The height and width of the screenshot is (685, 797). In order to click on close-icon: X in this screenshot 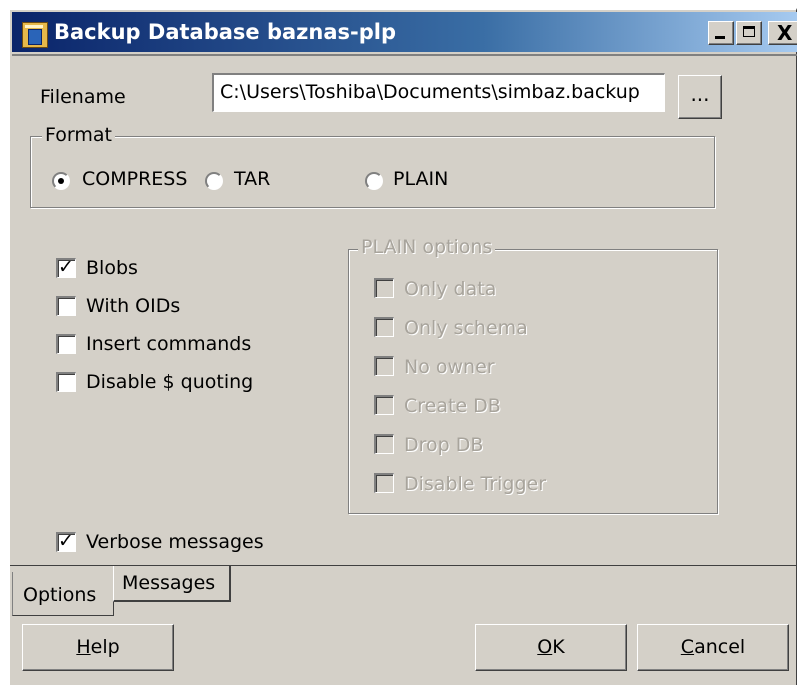, I will do `click(785, 33)`.